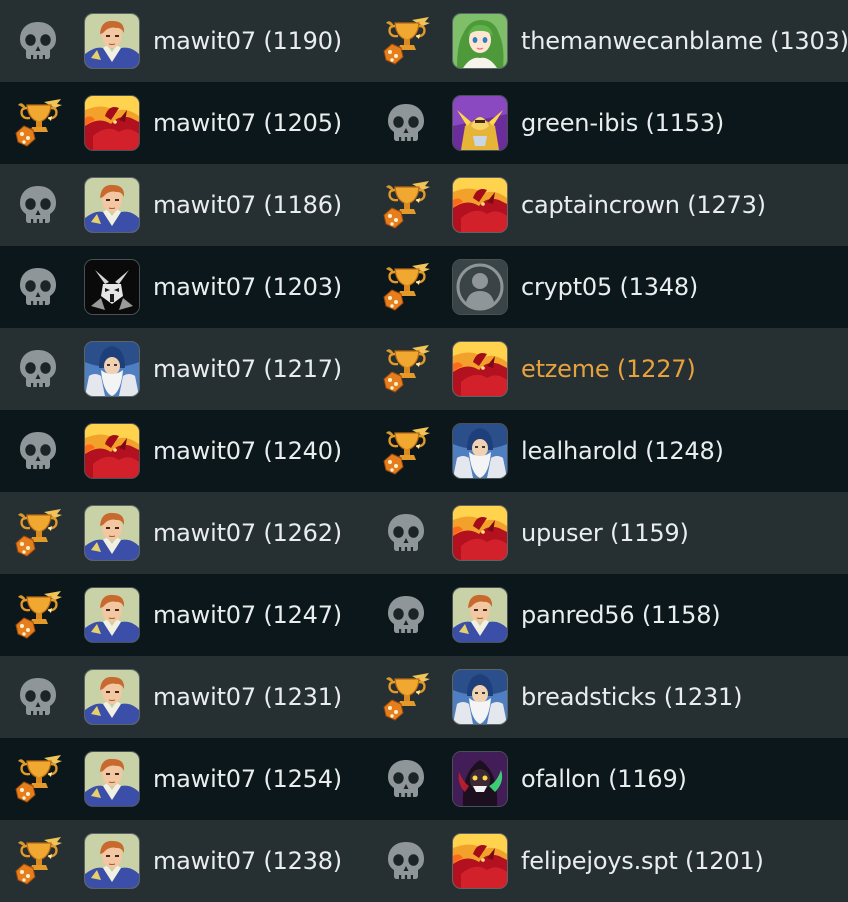  I want to click on match-row: mawit07 (1203) crypt05 (1348), so click(424, 287).